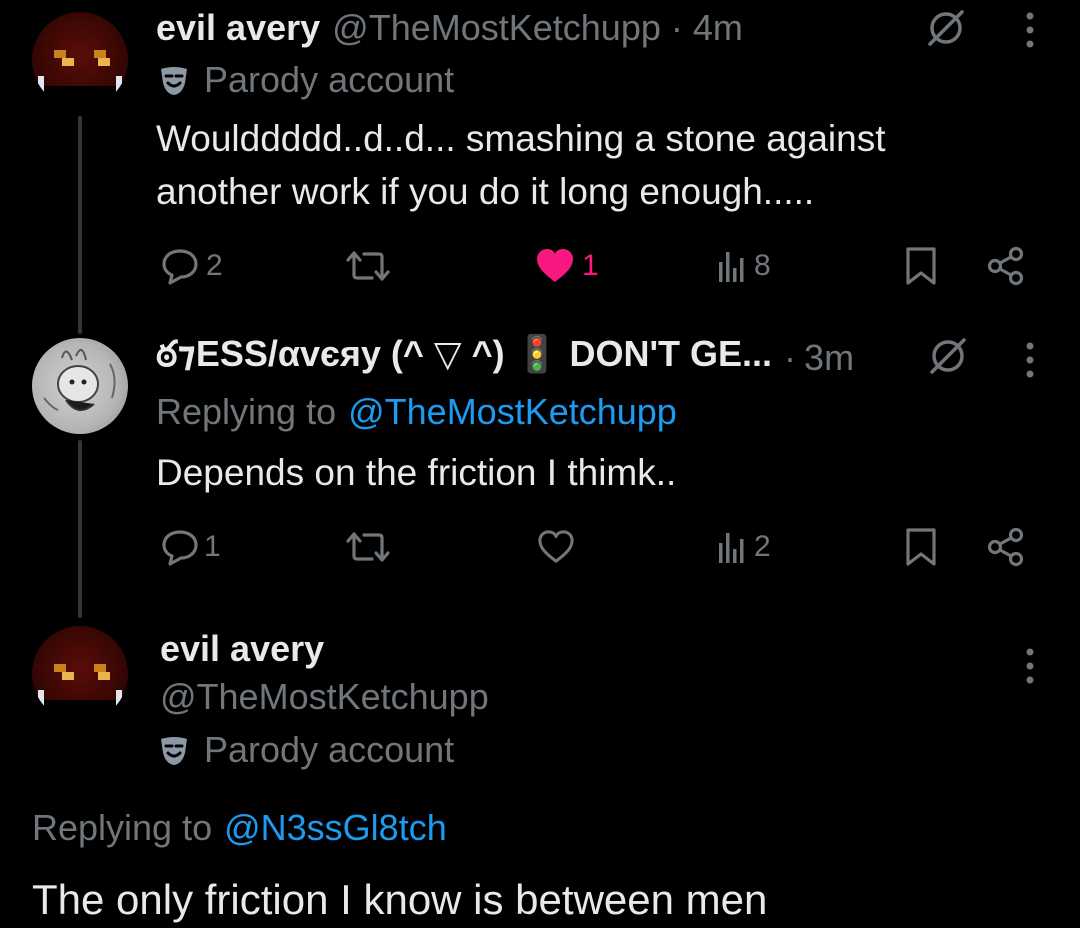 This screenshot has height=928, width=1080. Describe the element at coordinates (590, 265) in the screenshot. I see `like-count: 1` at that location.